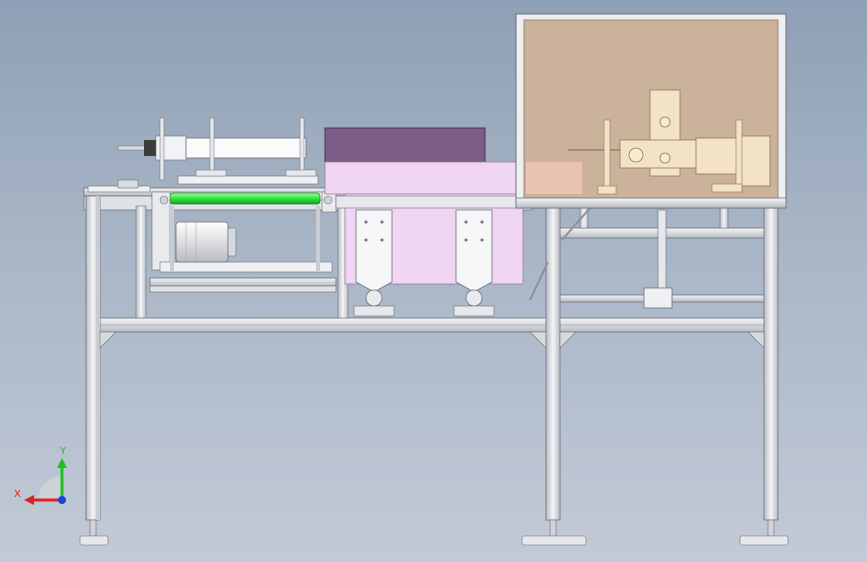 Image resolution: width=867 pixels, height=562 pixels. Describe the element at coordinates (764, 376) in the screenshot. I see `frame-leg-right` at that location.